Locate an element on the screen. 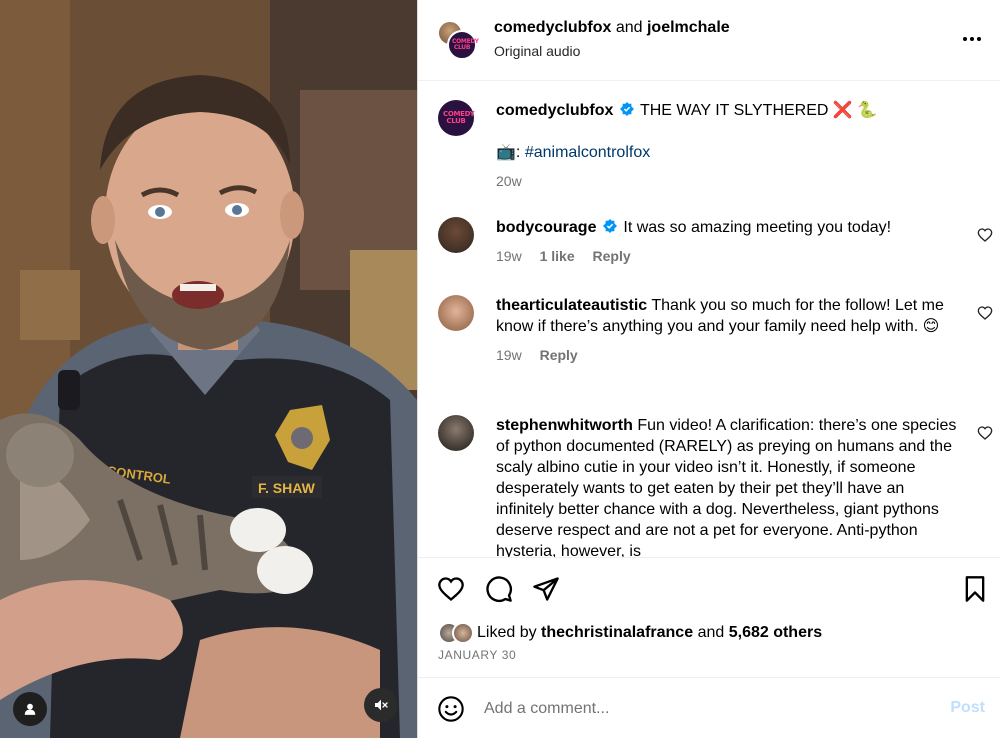 This screenshot has height=738, width=1000. person-icon is located at coordinates (30, 709).